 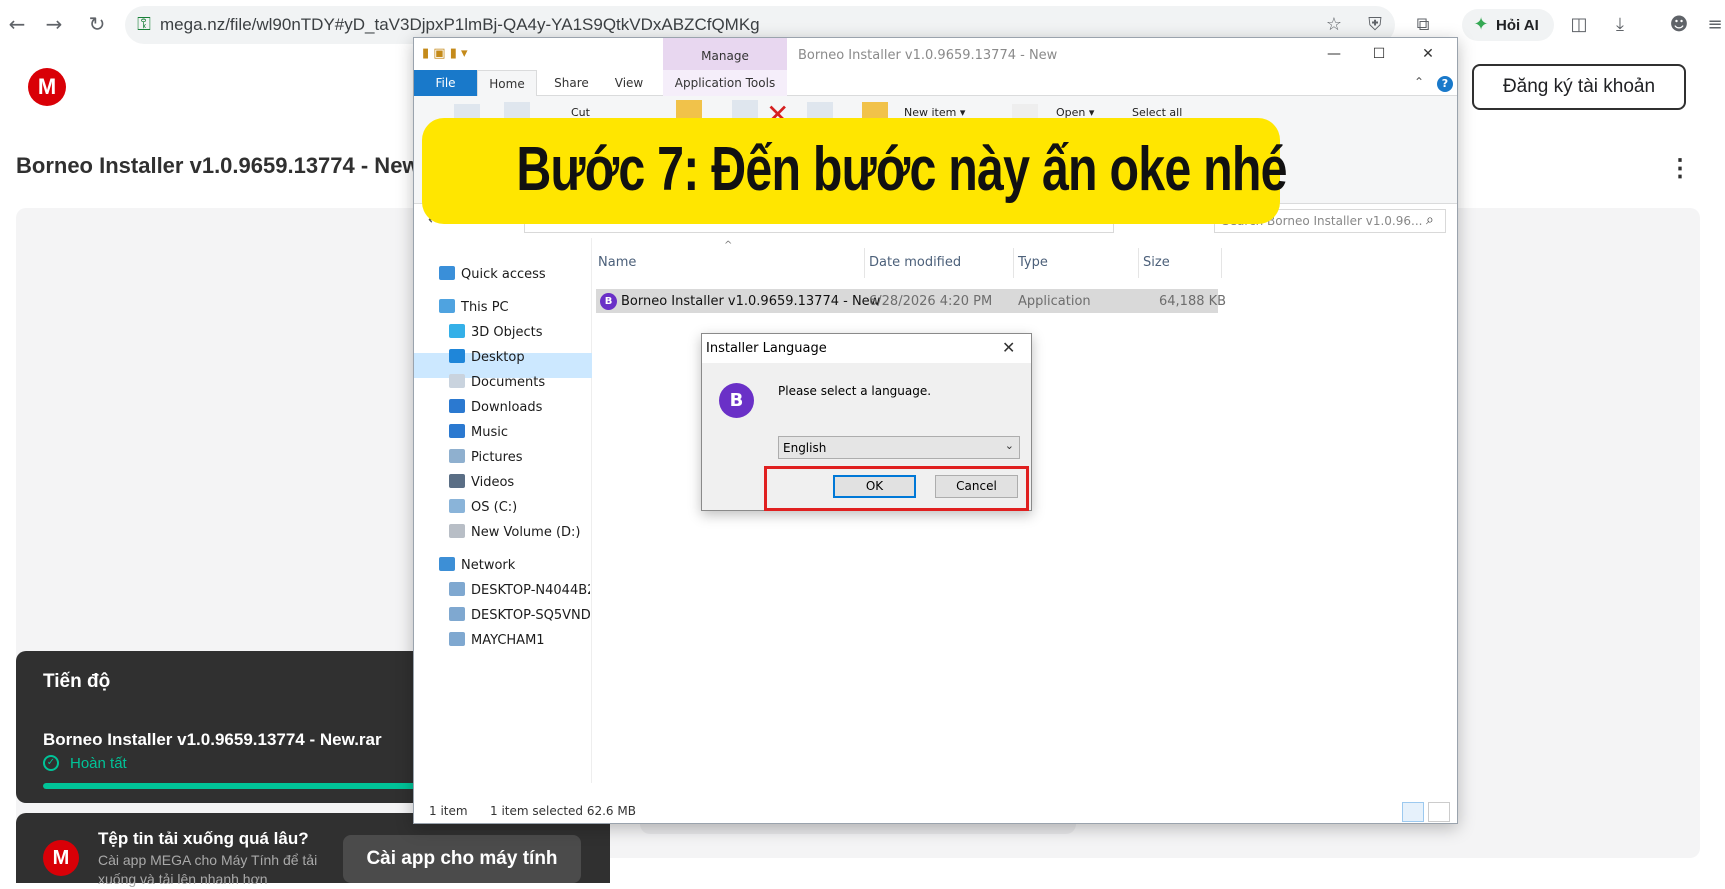 I want to click on language-select: English ⌄, so click(x=899, y=447).